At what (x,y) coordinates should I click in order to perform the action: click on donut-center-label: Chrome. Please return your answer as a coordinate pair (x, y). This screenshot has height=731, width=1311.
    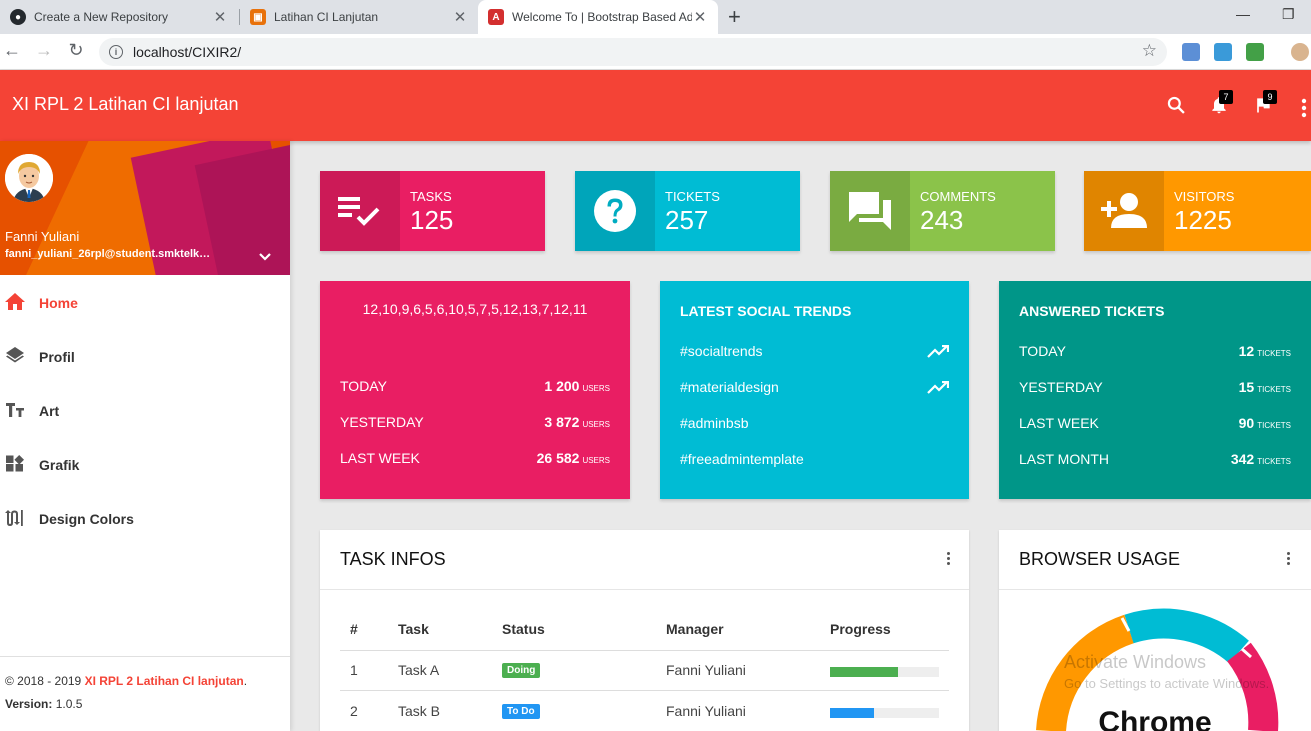
    Looking at the image, I should click on (1155, 718).